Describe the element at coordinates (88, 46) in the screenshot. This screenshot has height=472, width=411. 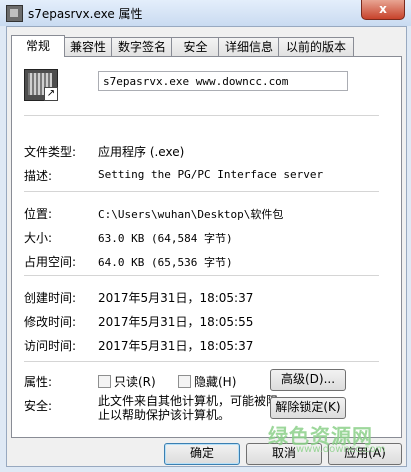
I see `tab-compatibility: 兼容性` at that location.